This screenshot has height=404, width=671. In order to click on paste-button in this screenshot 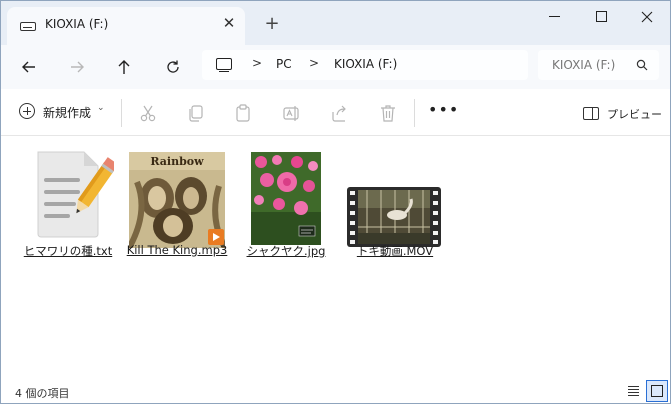, I will do `click(243, 113)`.